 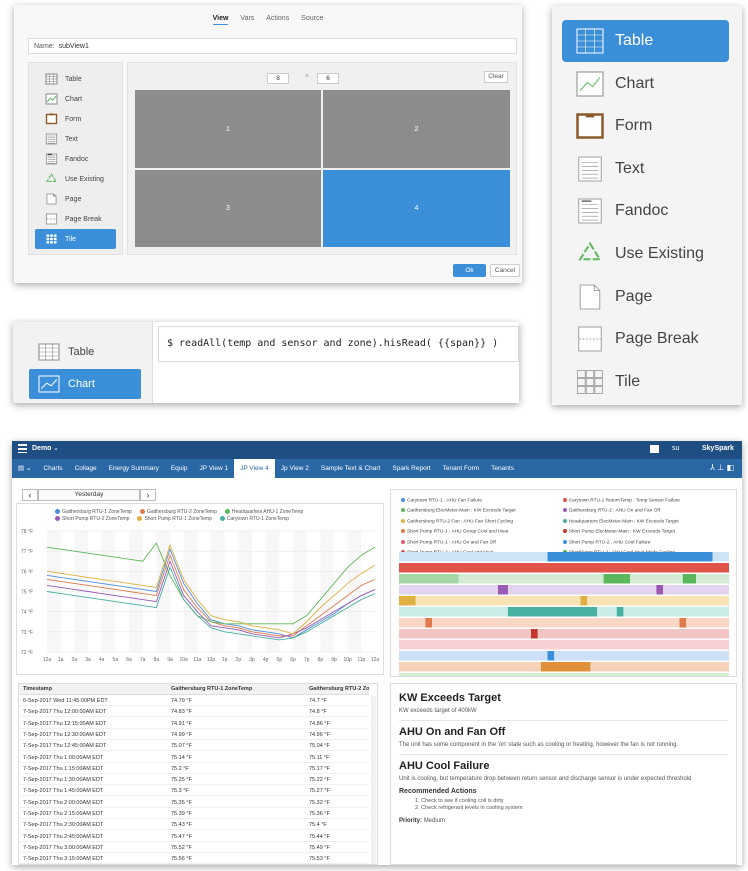 What do you see at coordinates (181, 780) in the screenshot?
I see `table-cell: 75.25 °F` at bounding box center [181, 780].